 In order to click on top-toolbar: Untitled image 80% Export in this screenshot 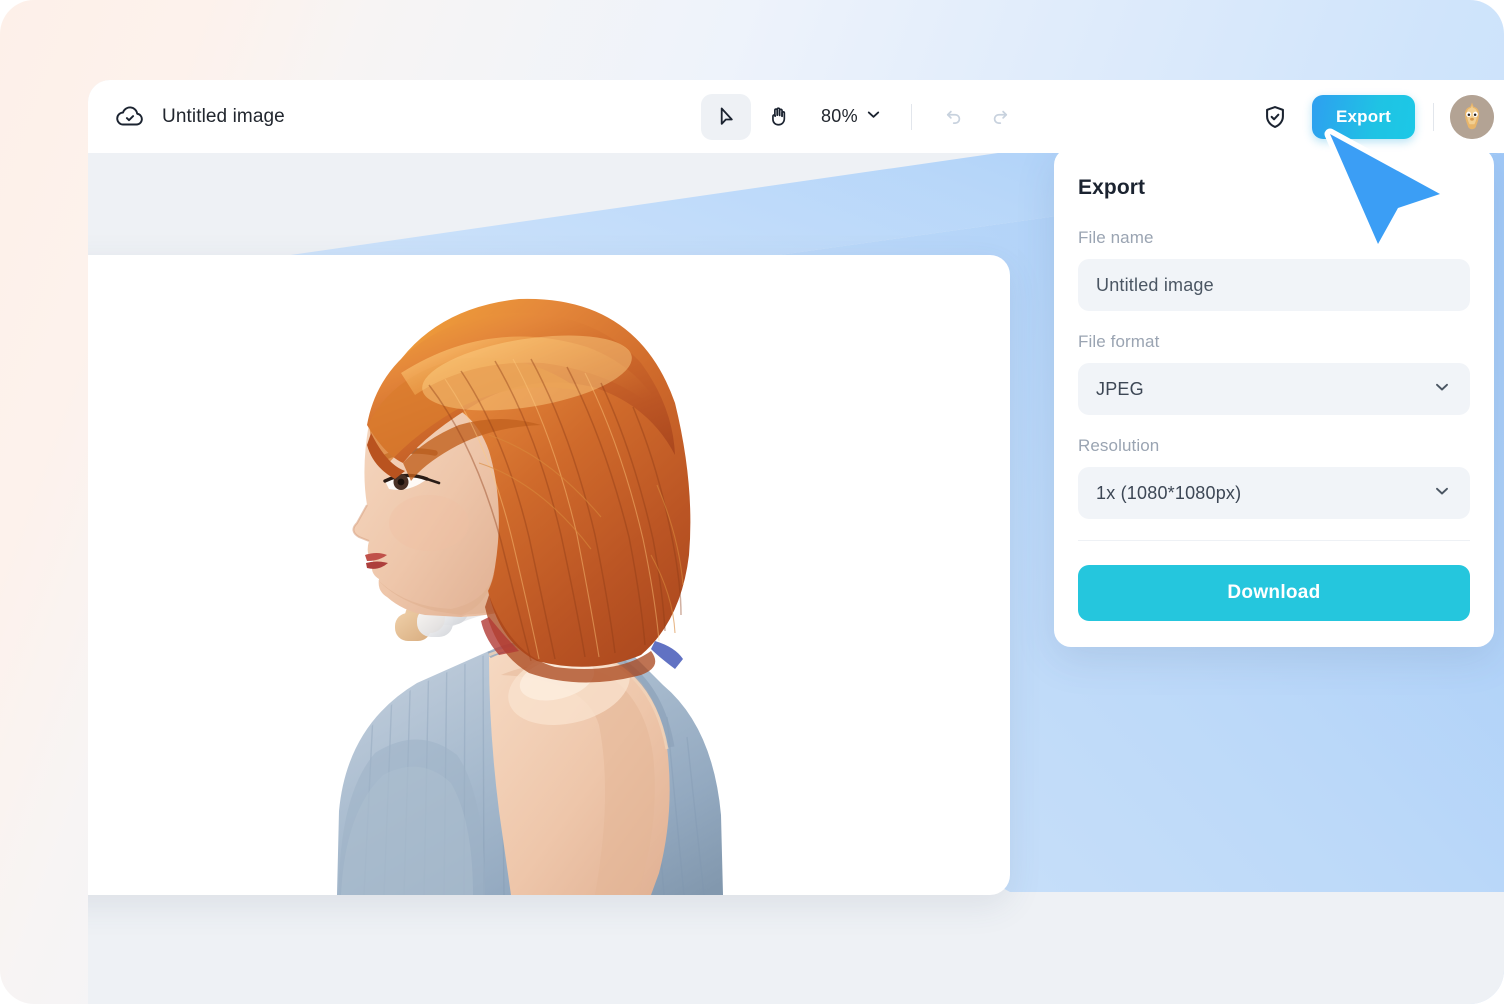, I will do `click(796, 116)`.